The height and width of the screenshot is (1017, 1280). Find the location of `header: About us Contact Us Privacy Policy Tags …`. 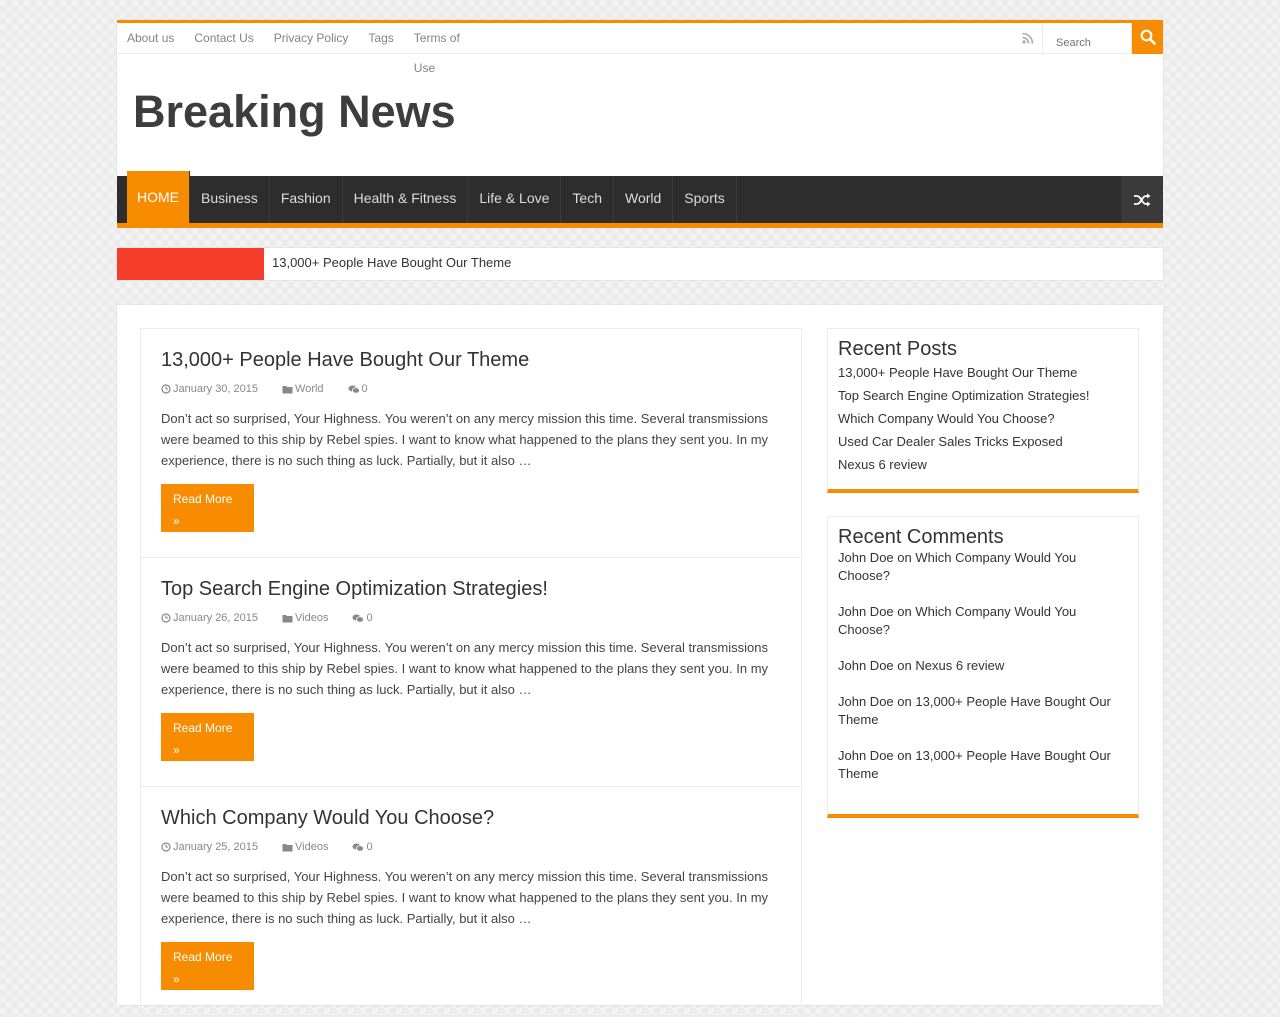

header: About us Contact Us Privacy Policy Tags … is located at coordinates (640, 98).